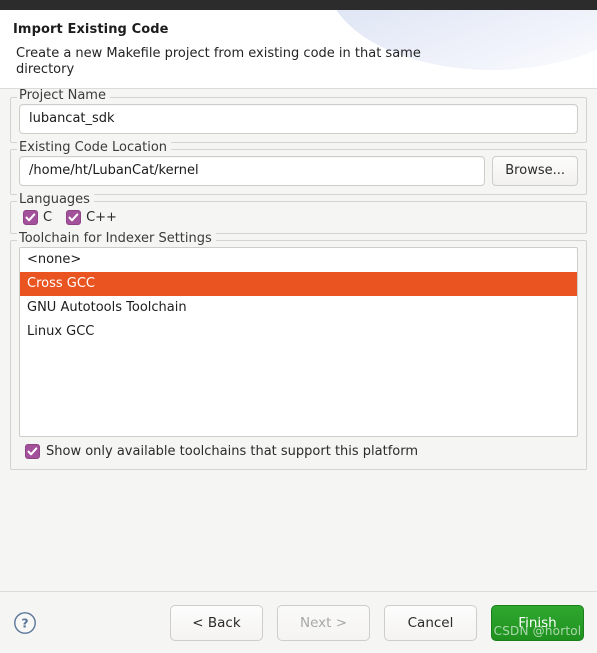 The image size is (597, 653). What do you see at coordinates (298, 217) in the screenshot?
I see `languages-checkbox-row: C C++` at bounding box center [298, 217].